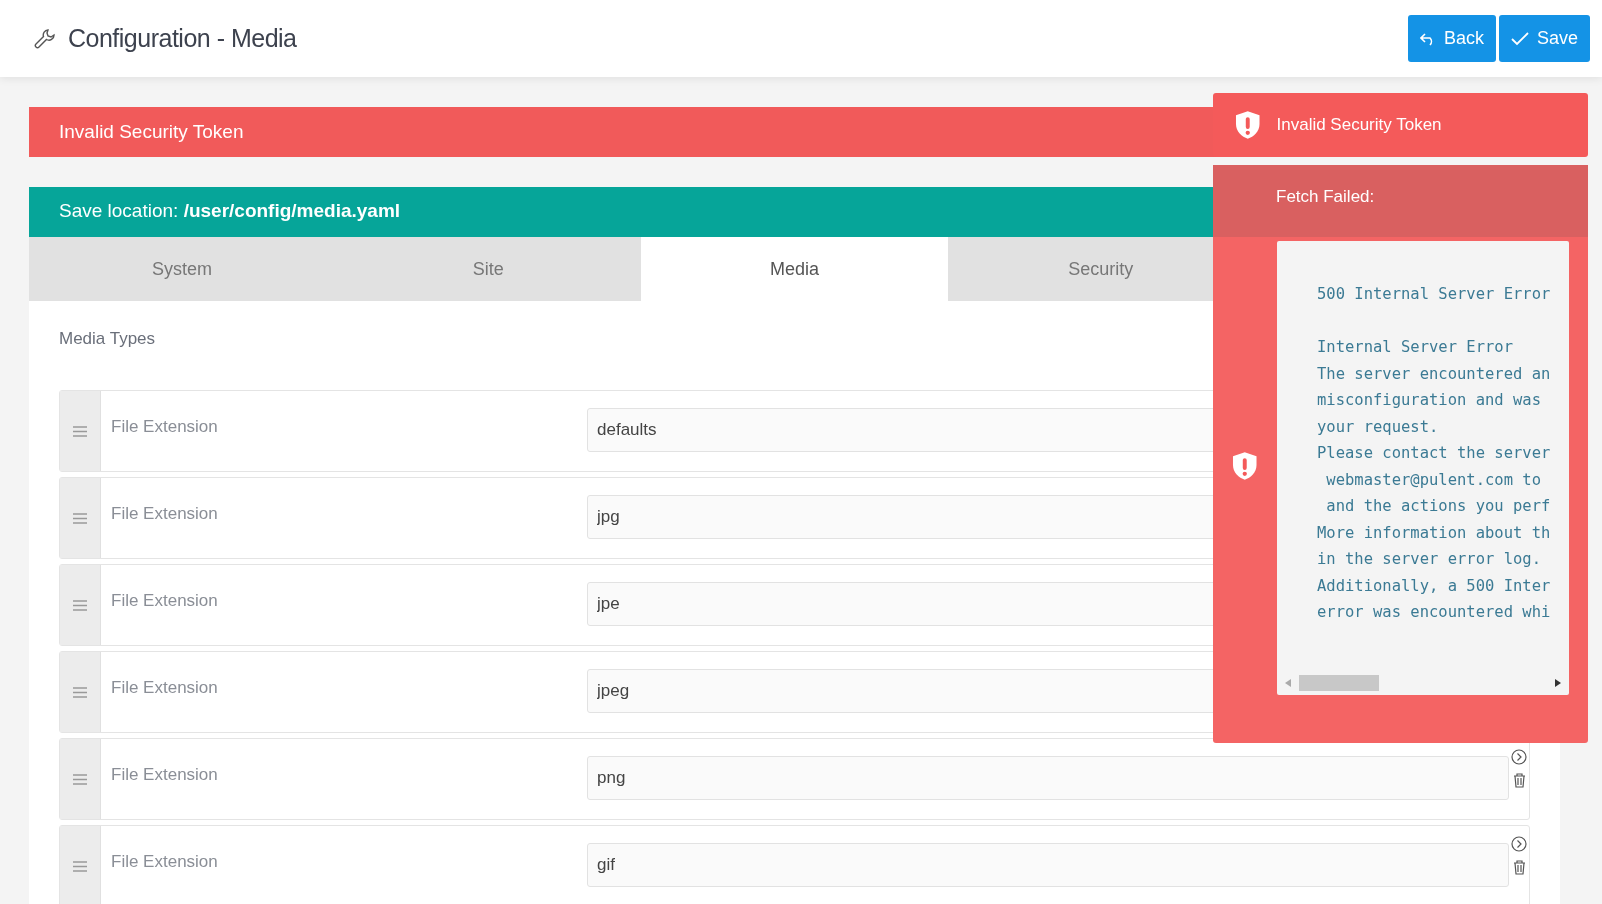 This screenshot has height=904, width=1602. What do you see at coordinates (1433, 480) in the screenshot?
I see `error-text-line: webmaster@pulent.com to` at bounding box center [1433, 480].